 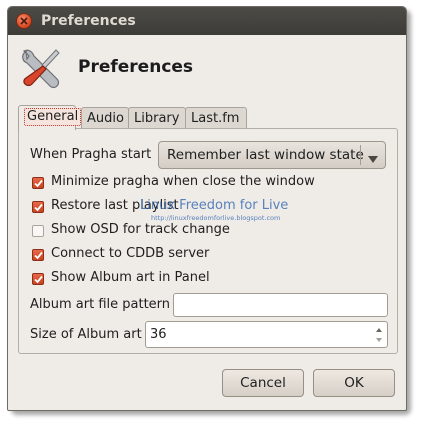 What do you see at coordinates (280, 305) in the screenshot?
I see `album-pattern-input` at bounding box center [280, 305].